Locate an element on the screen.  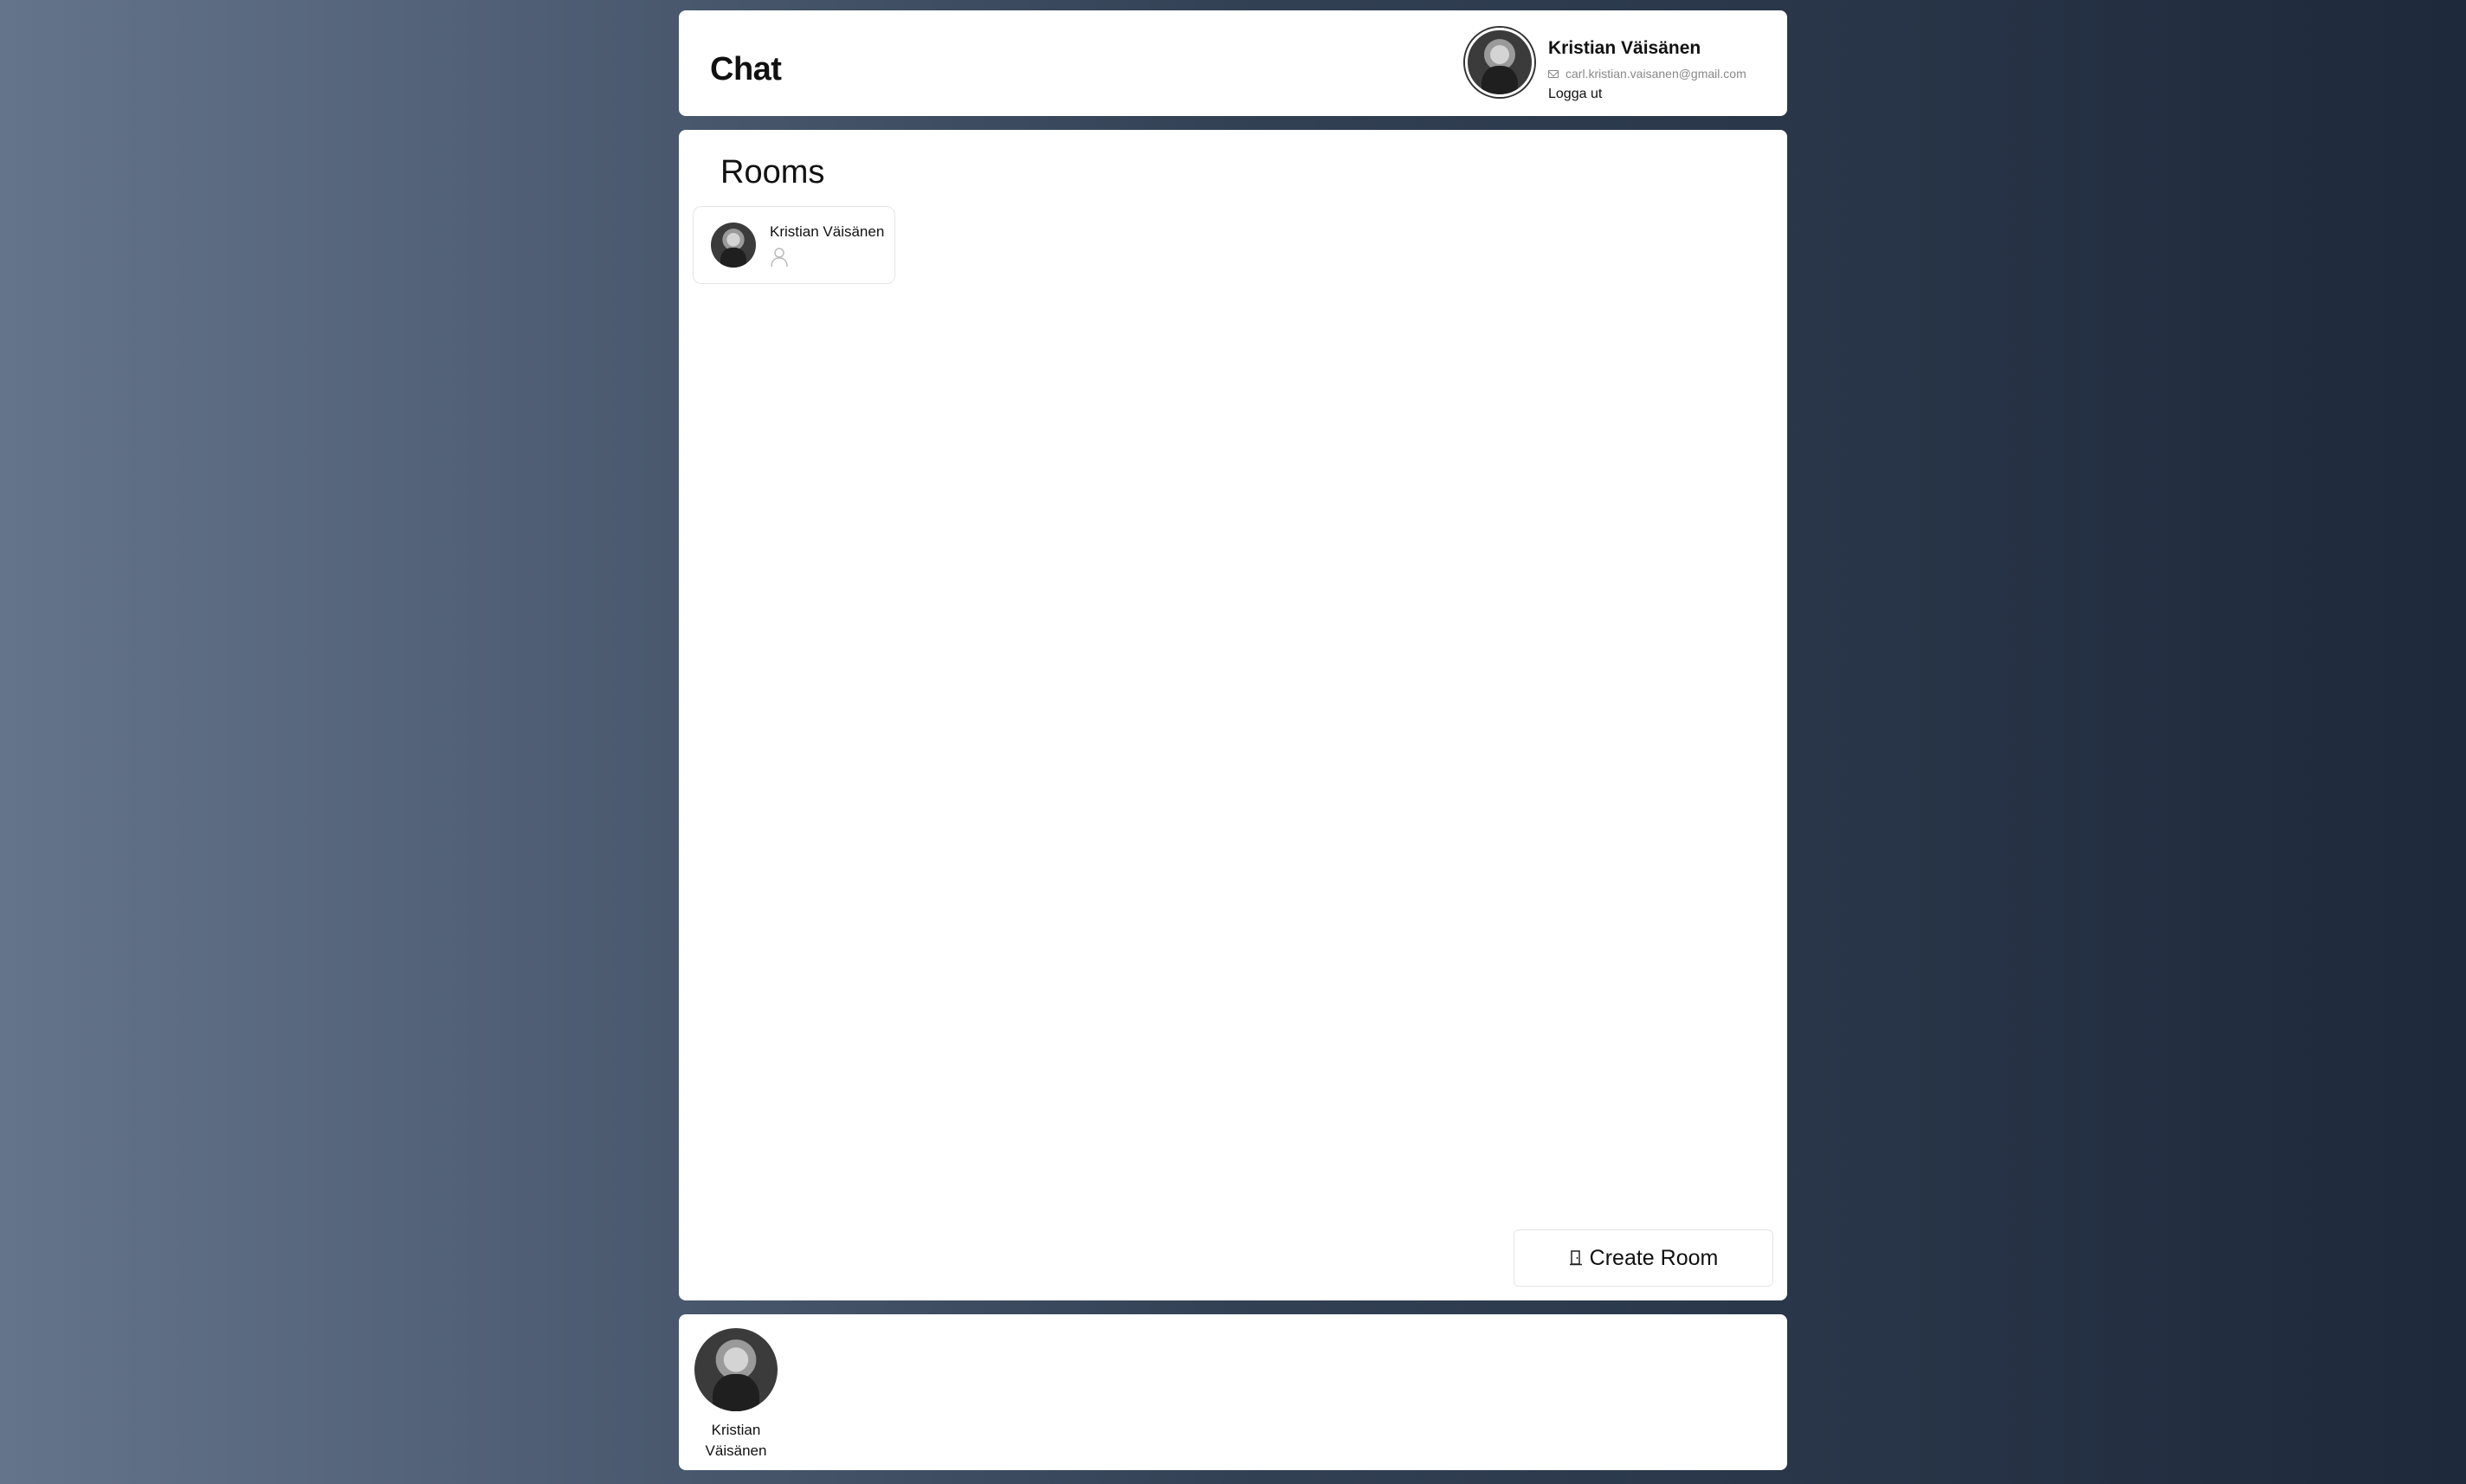
user-avatar is located at coordinates (1499, 62).